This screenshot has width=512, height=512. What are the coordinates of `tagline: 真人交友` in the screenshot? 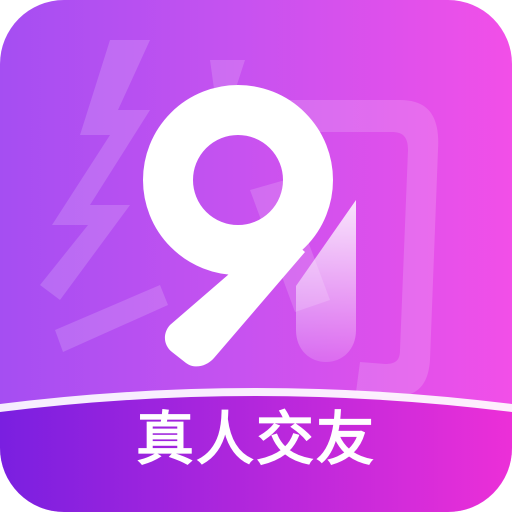 It's located at (255, 439).